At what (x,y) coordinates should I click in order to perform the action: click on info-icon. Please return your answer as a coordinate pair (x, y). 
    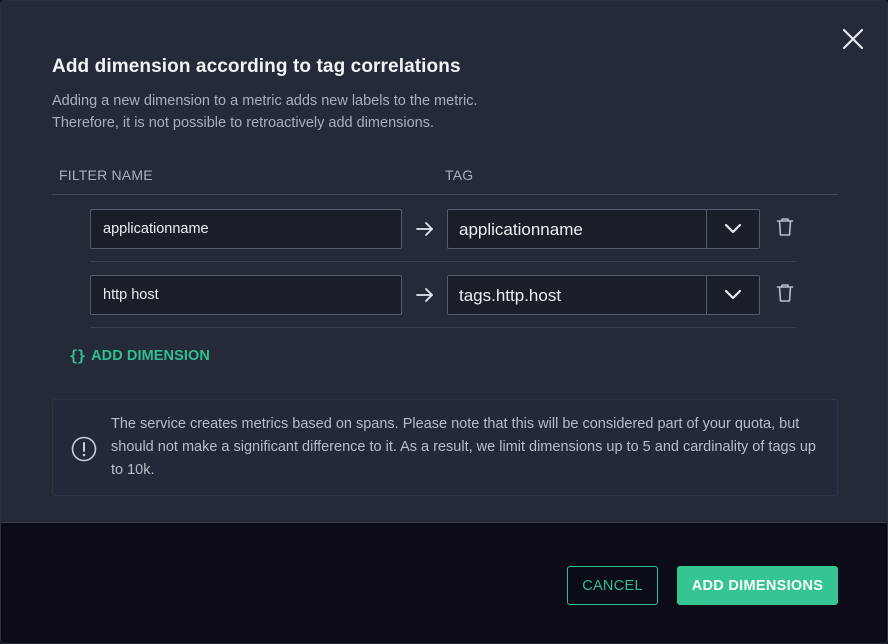
    Looking at the image, I should click on (84, 449).